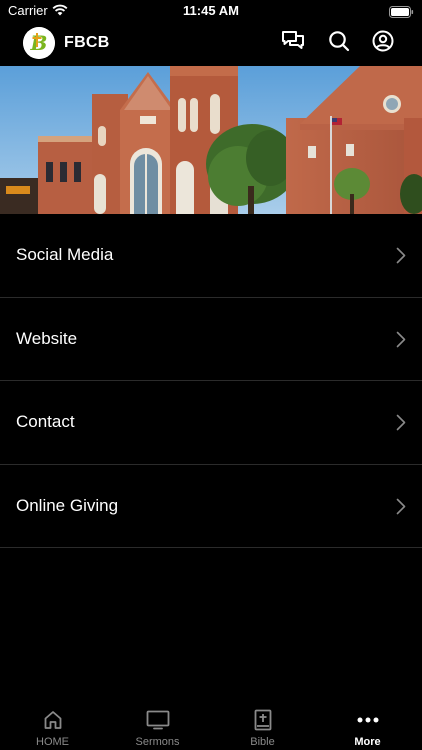 The width and height of the screenshot is (422, 750). I want to click on tab-sermons: Sermons, so click(157, 725).